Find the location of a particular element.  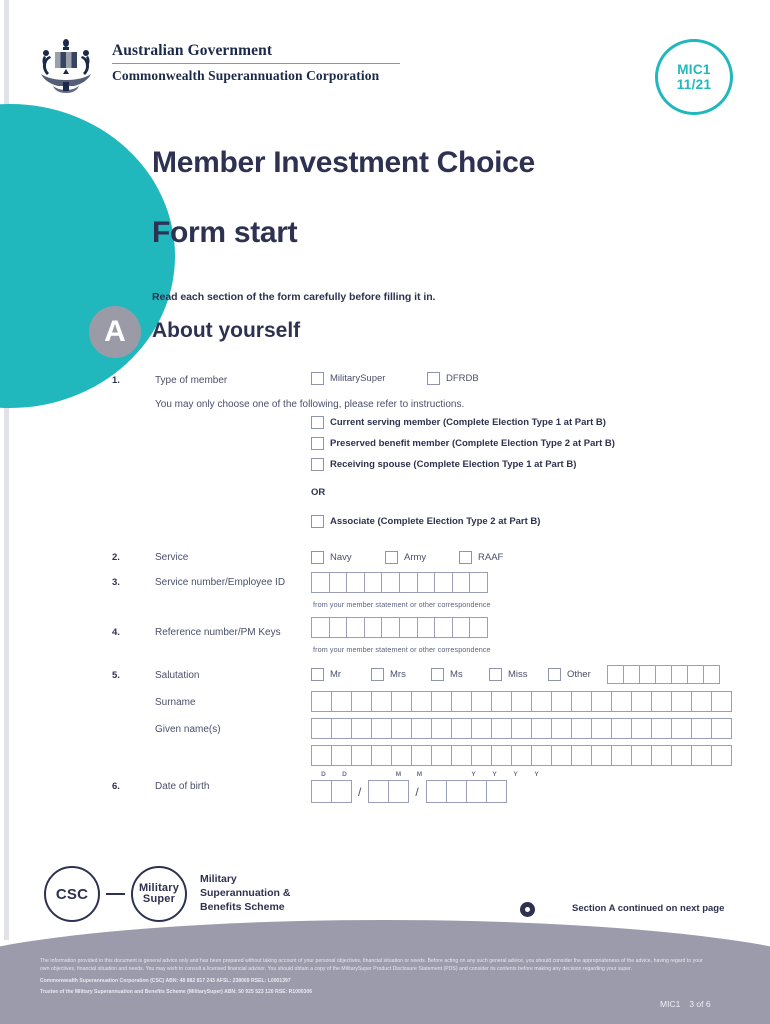

dob-year-grid is located at coordinates (466, 791).